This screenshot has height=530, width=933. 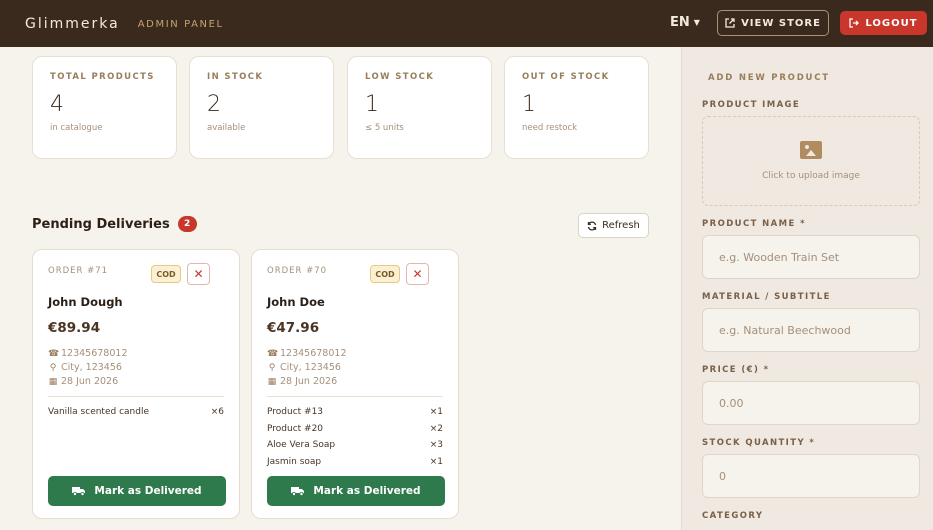 What do you see at coordinates (400, 77) in the screenshot?
I see `stat-label: LOW STOCK` at bounding box center [400, 77].